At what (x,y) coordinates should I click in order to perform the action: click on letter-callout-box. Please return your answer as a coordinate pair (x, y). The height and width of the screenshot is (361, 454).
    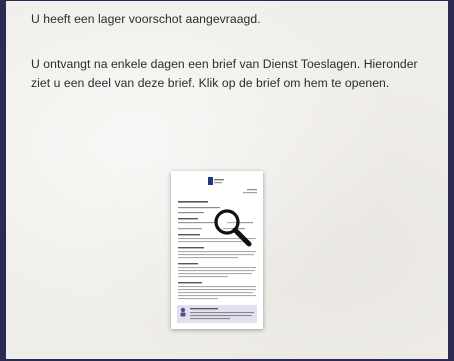
    Looking at the image, I should click on (217, 314).